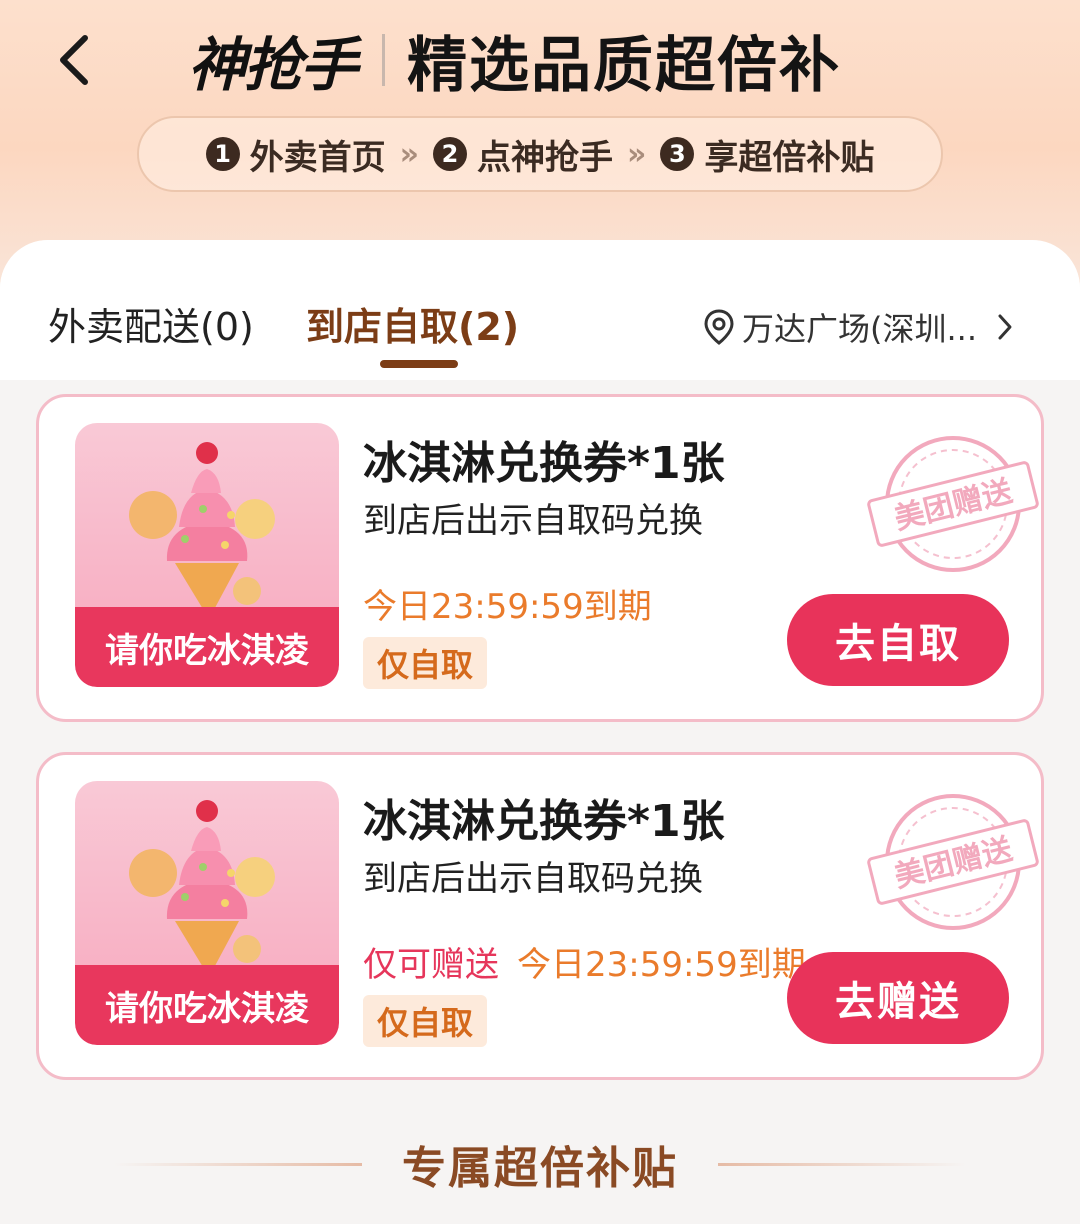  Describe the element at coordinates (677, 154) in the screenshot. I see `step-number: 3` at that location.